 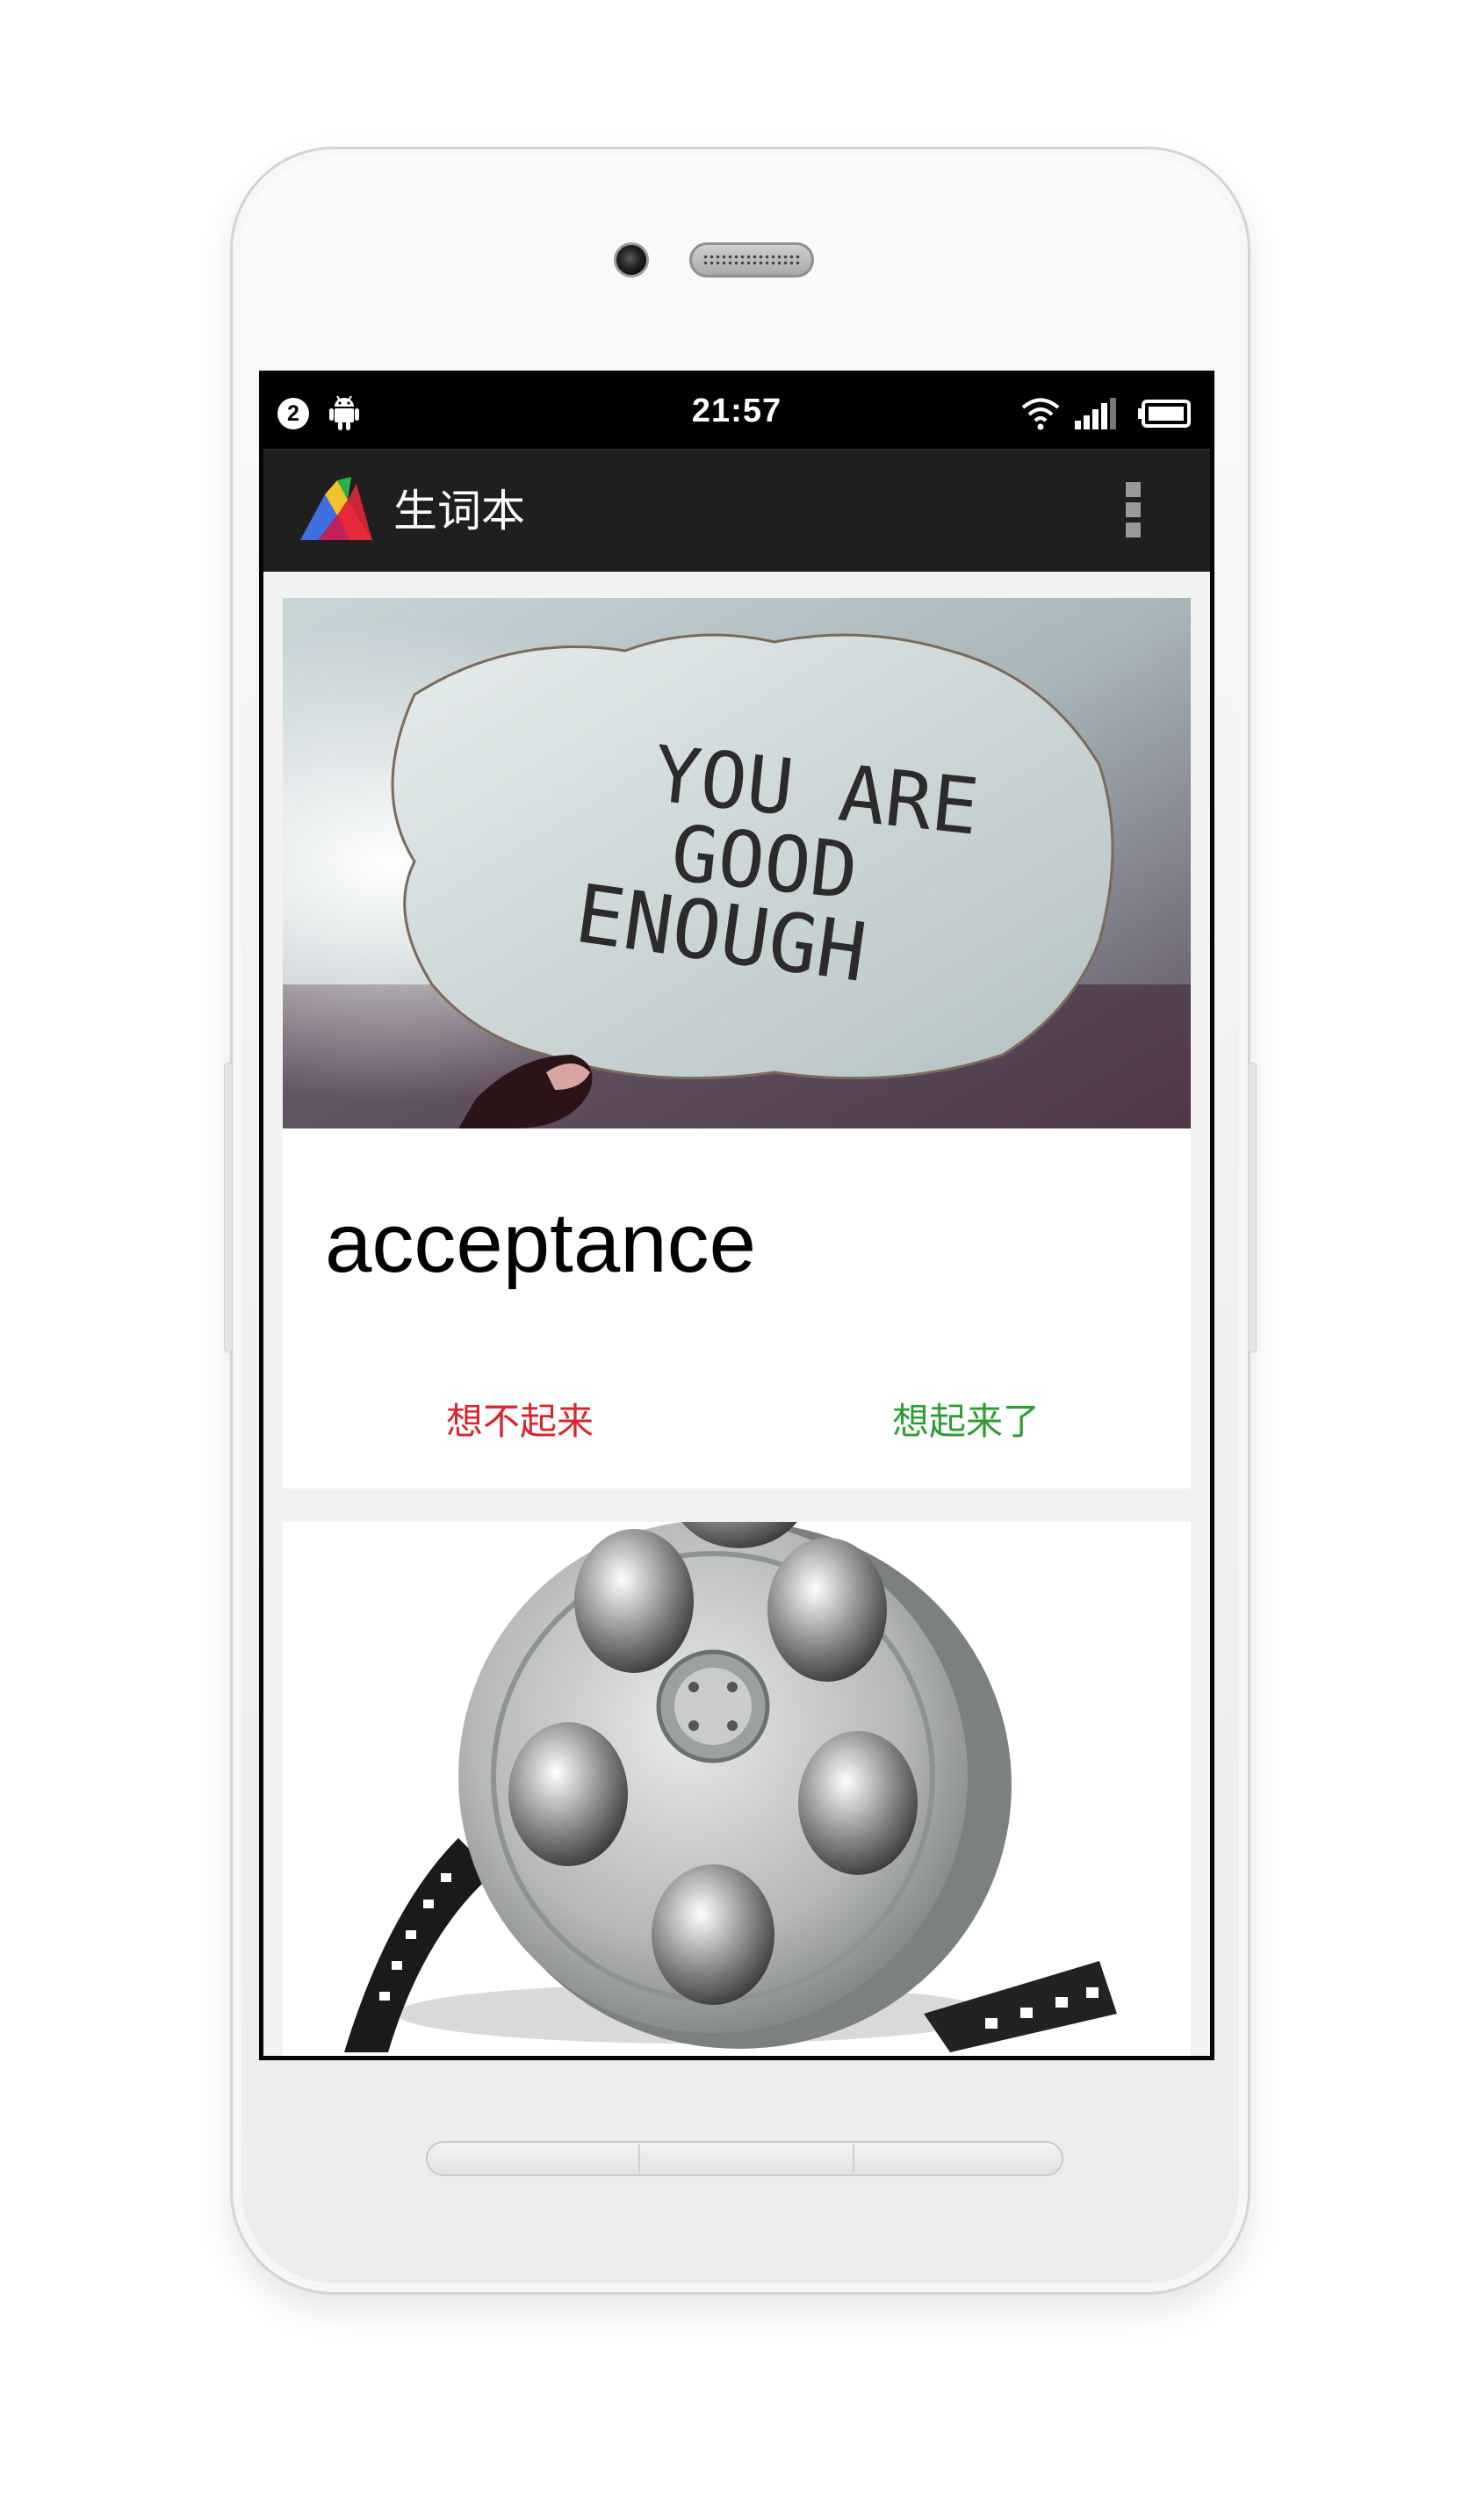 What do you see at coordinates (541, 1243) in the screenshot?
I see `vocabulary-word: acceptance` at bounding box center [541, 1243].